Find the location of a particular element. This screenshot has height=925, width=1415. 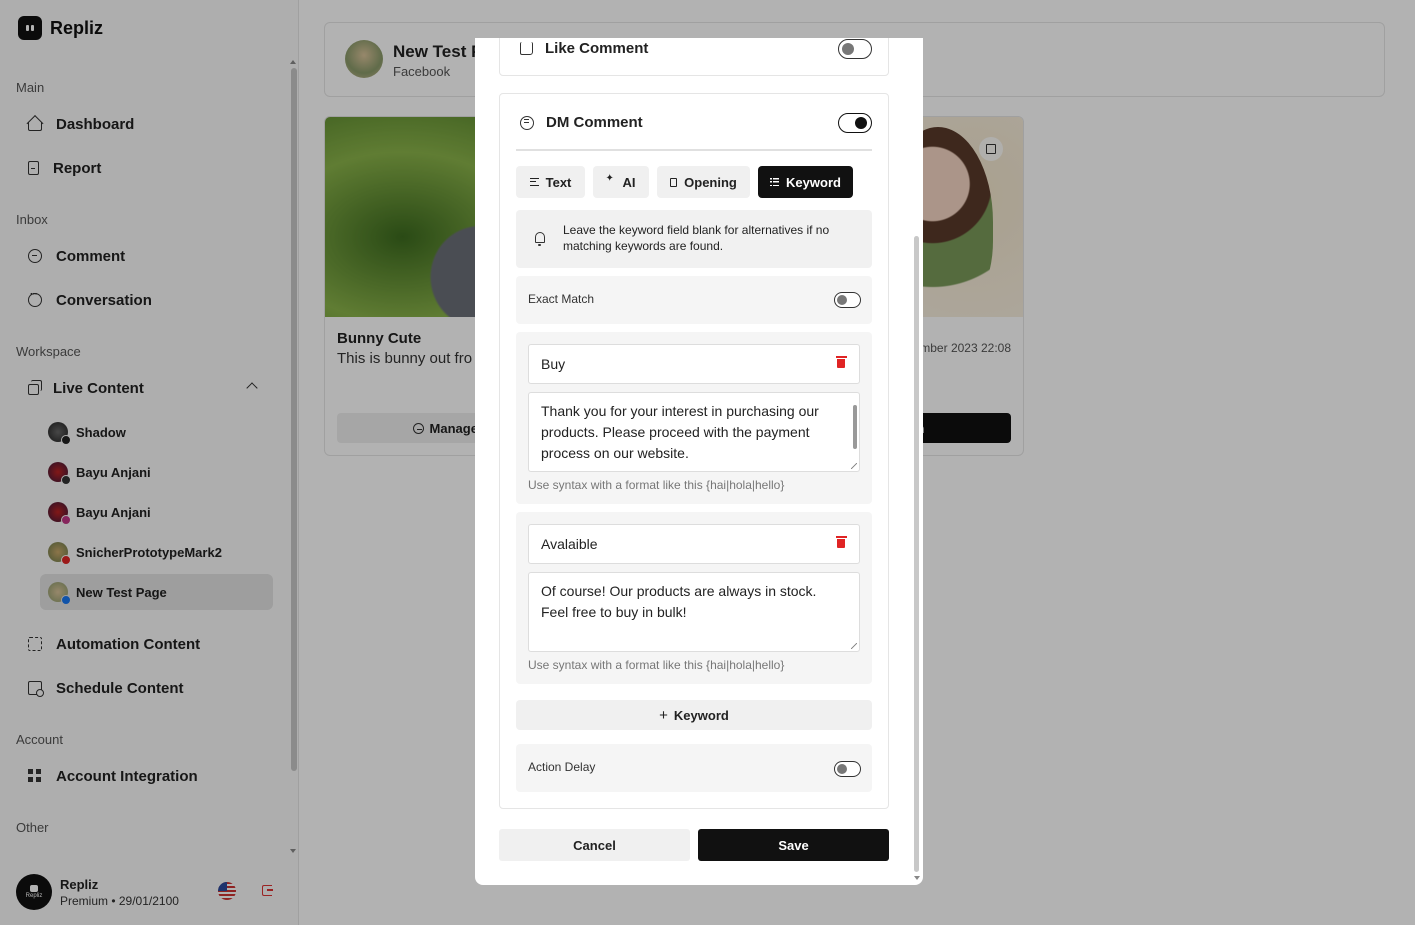

cancel-button: Cancel is located at coordinates (594, 845).